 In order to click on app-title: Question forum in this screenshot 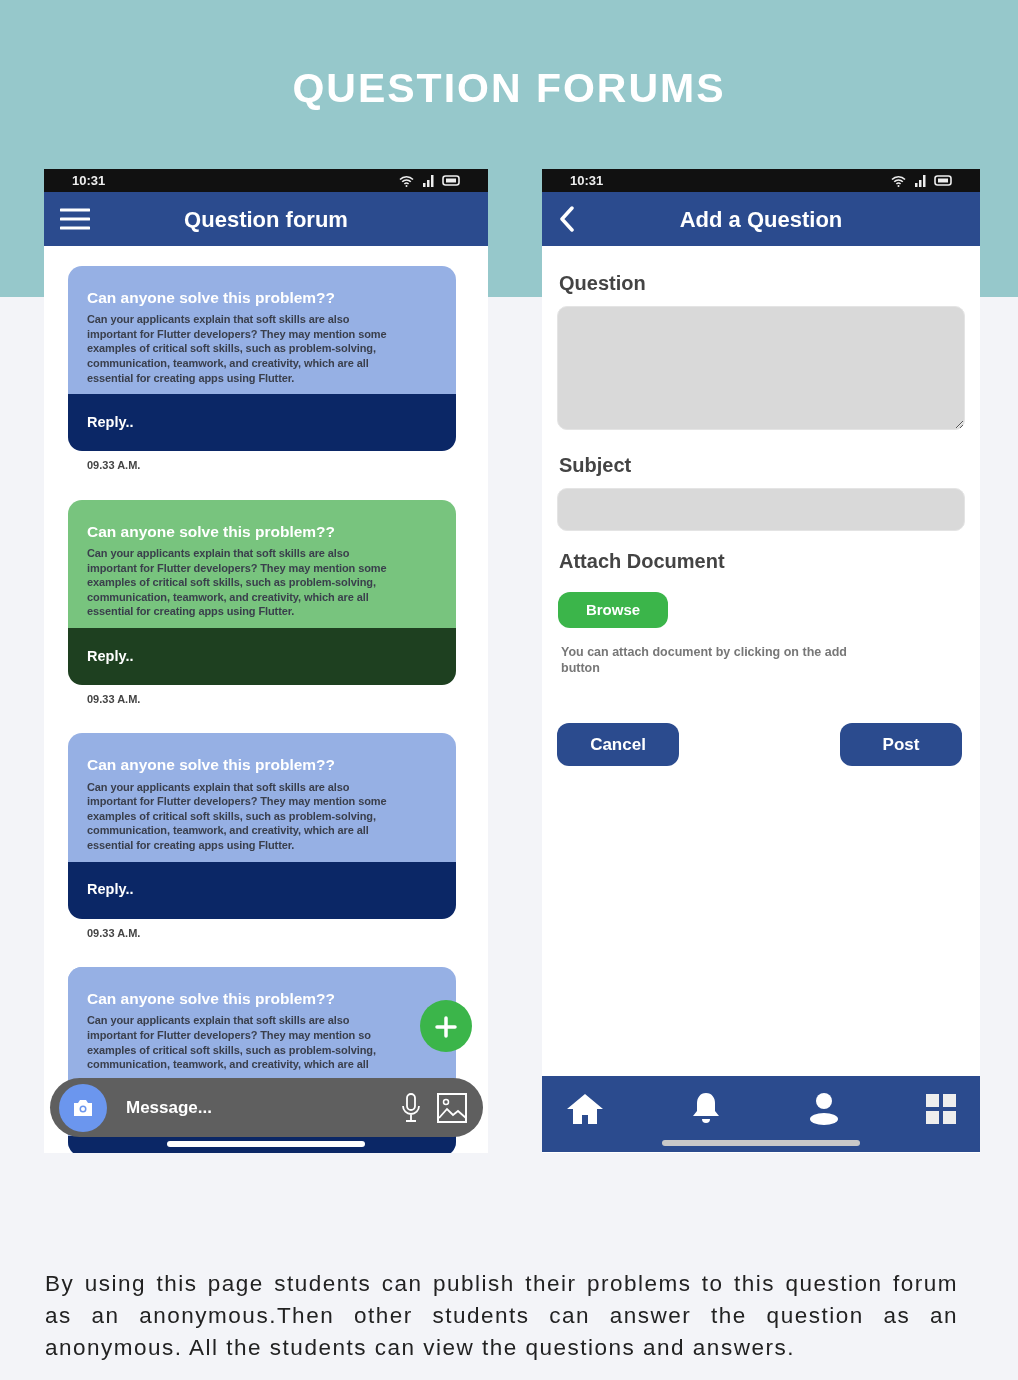, I will do `click(266, 219)`.